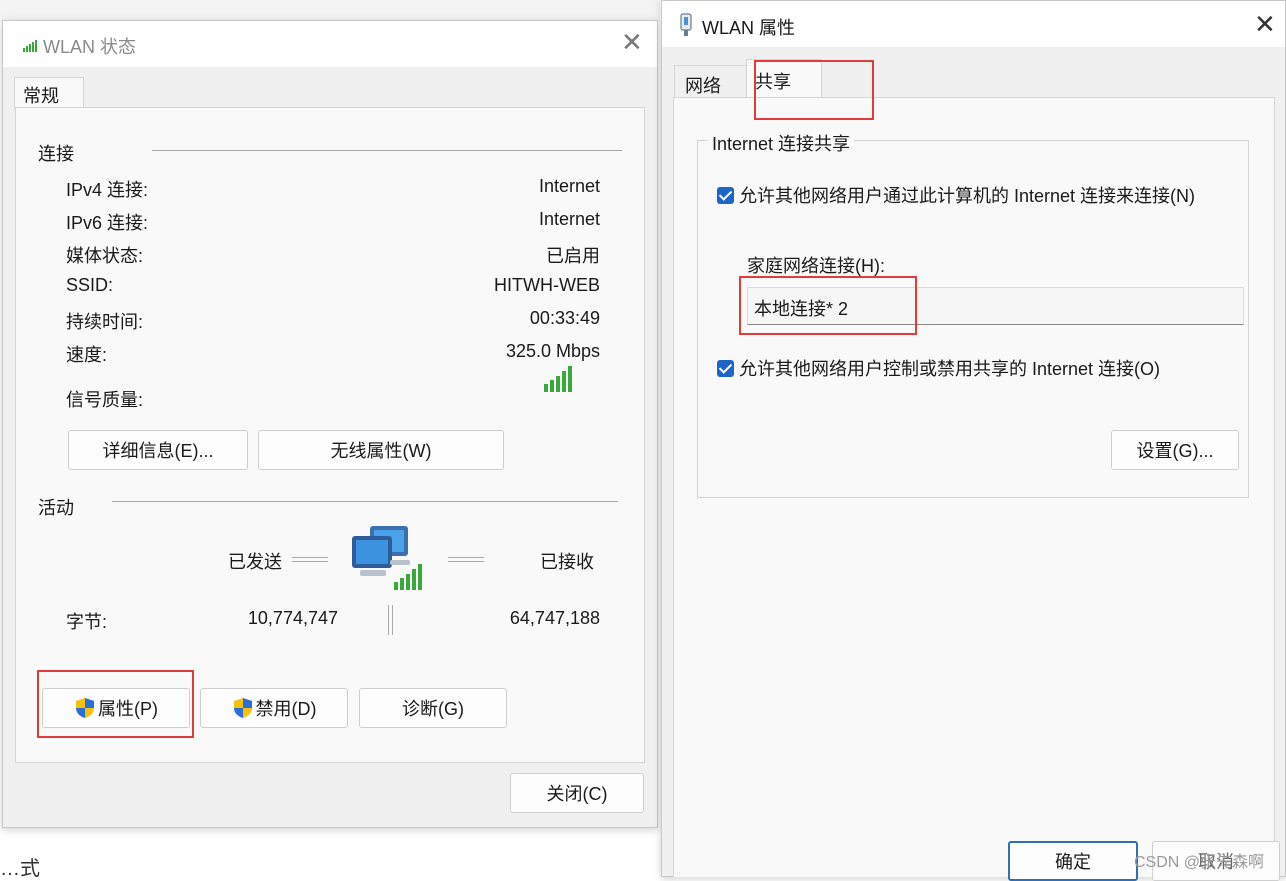 This screenshot has height=881, width=1286. Describe the element at coordinates (292, 618) in the screenshot. I see `bytes-sent-value: 10,774,747` at that location.